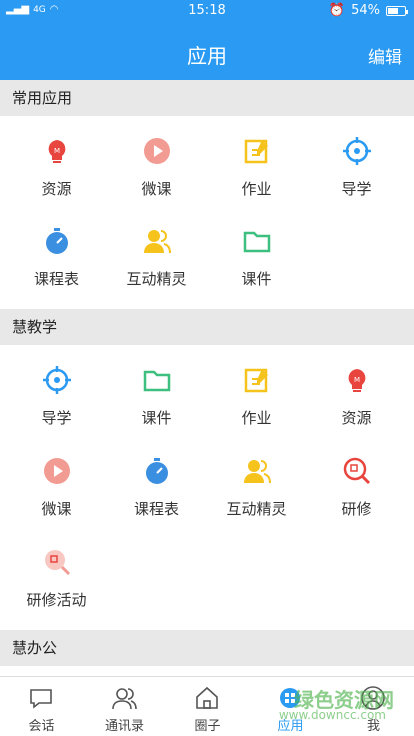 The height and width of the screenshot is (736, 414). What do you see at coordinates (207, 40) in the screenshot?
I see `top-bar: ▂▄▆ 4G ◠ 15:18 ⏰ 54% 应用 编辑` at bounding box center [207, 40].